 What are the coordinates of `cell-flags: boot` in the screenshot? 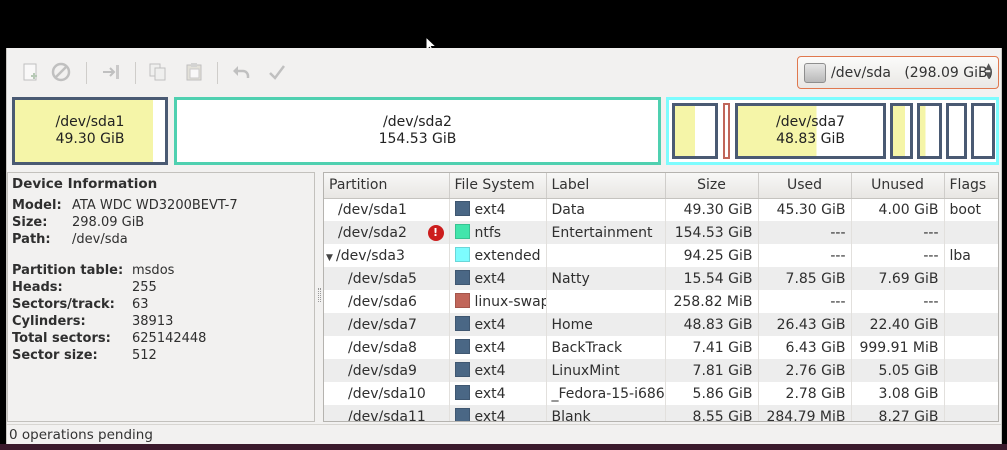 It's located at (971, 209).